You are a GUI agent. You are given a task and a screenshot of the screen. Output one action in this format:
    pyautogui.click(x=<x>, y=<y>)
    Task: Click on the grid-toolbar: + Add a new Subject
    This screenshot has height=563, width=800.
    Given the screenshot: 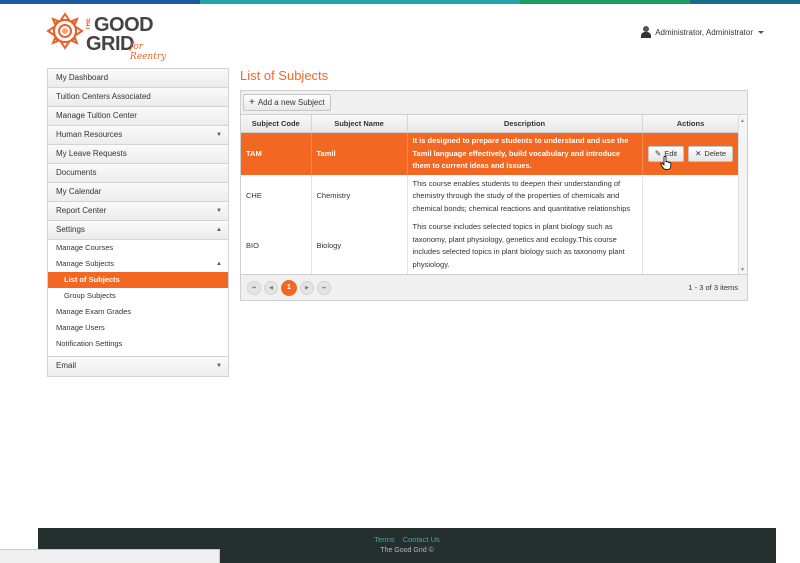 What is the action you would take?
    pyautogui.click(x=494, y=103)
    